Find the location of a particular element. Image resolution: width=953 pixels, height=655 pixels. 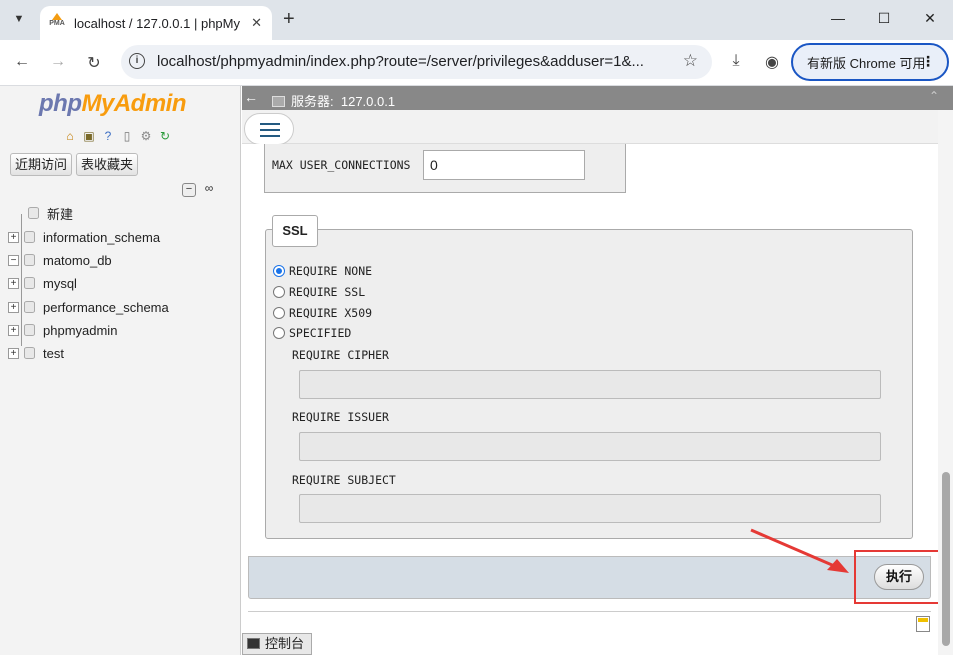

help-icon: ? is located at coordinates (108, 136).